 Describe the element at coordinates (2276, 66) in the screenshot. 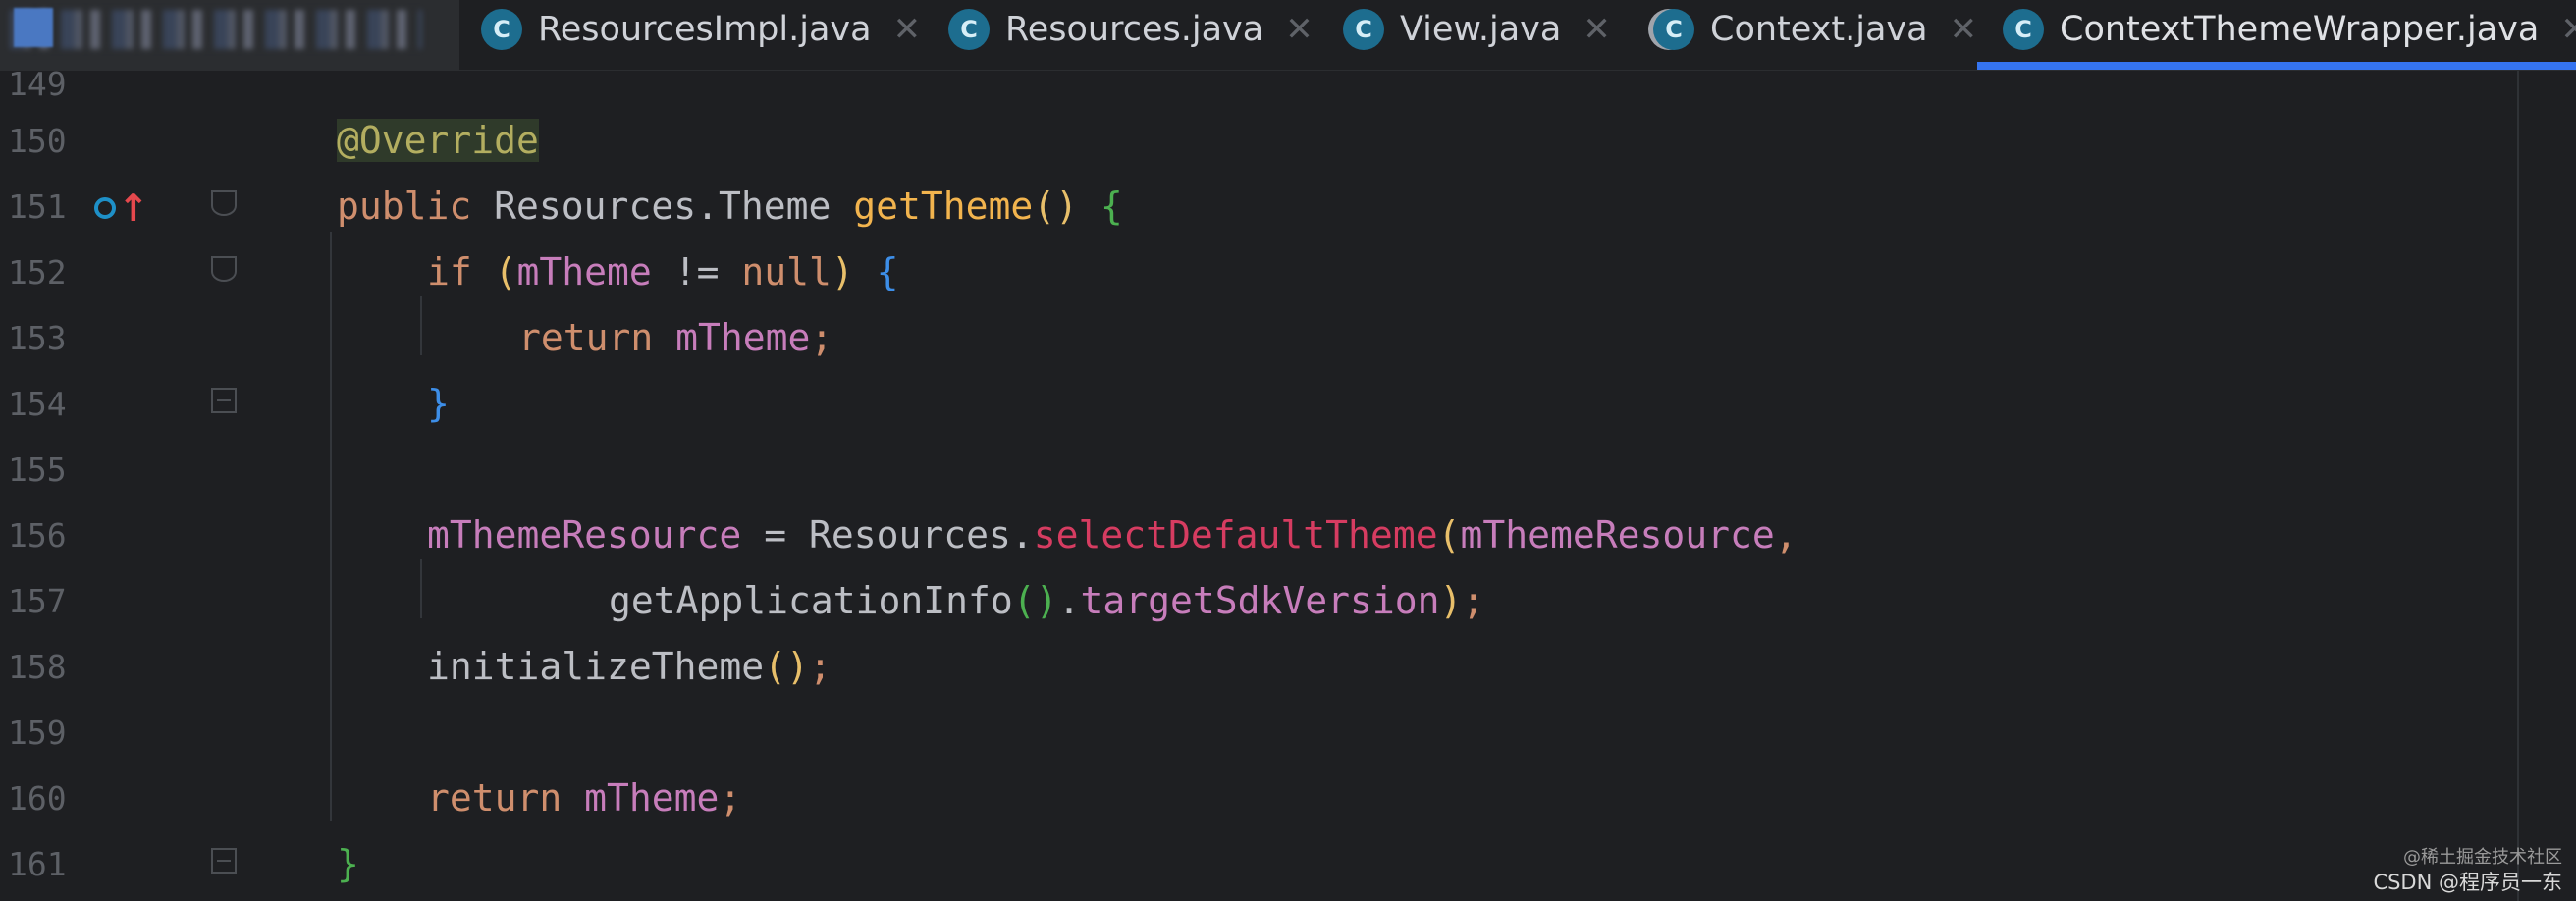

I see `active-tab-indicator` at that location.